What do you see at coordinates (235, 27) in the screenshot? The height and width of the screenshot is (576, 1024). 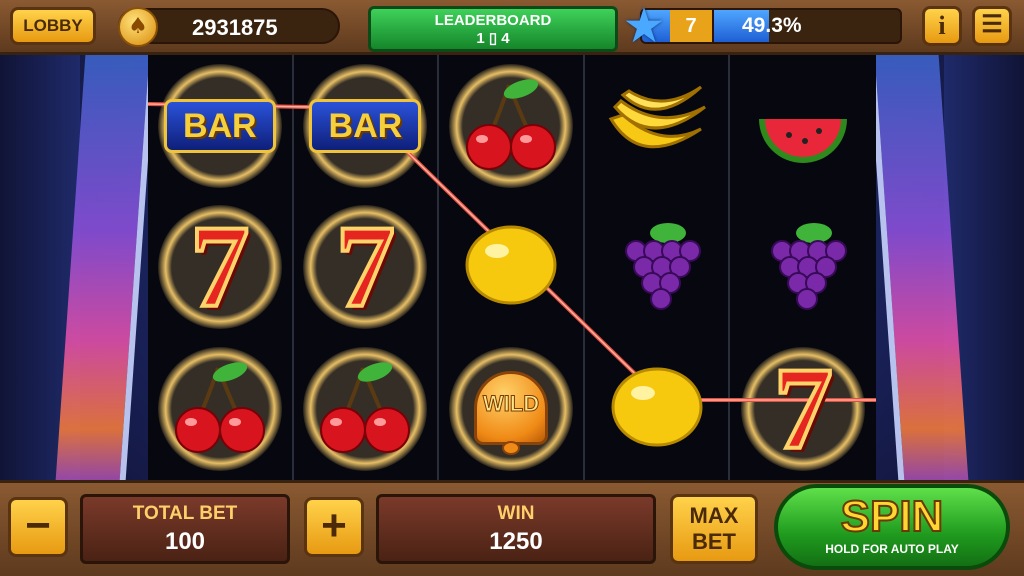 I see `coin-value: 2931875` at bounding box center [235, 27].